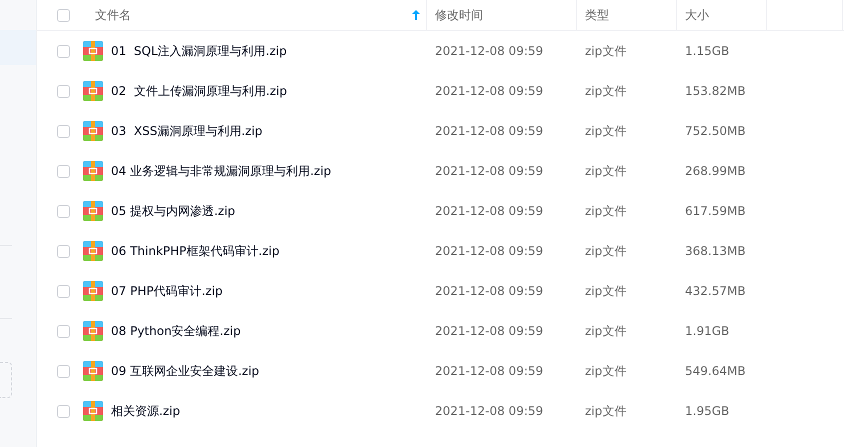  Describe the element at coordinates (6, 380) in the screenshot. I see `dashed-box` at that location.